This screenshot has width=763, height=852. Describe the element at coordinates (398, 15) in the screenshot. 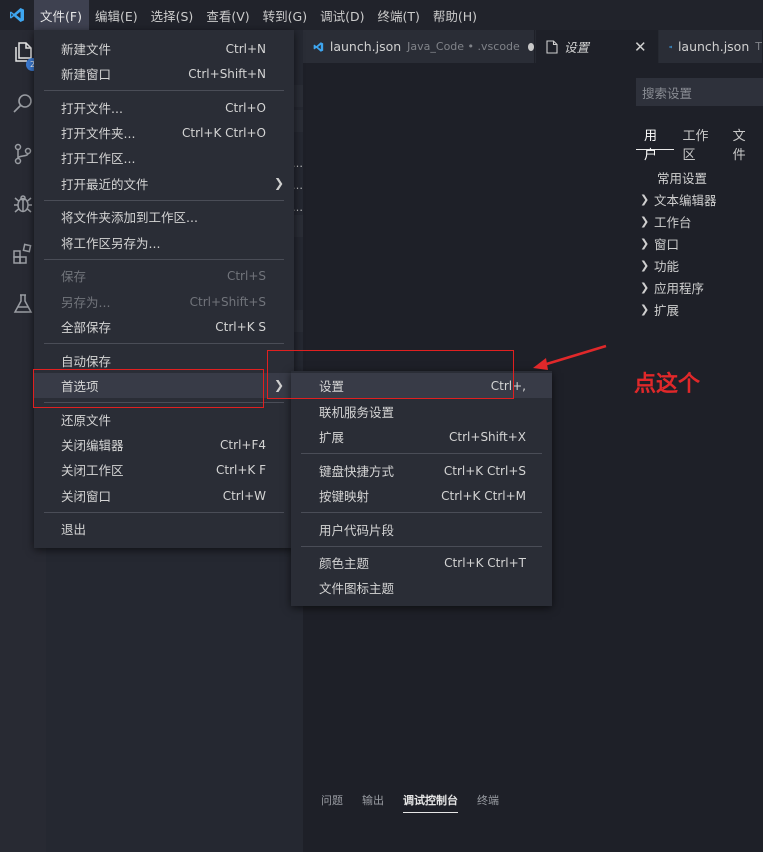

I see `menu-terminal: 终端(T)` at that location.